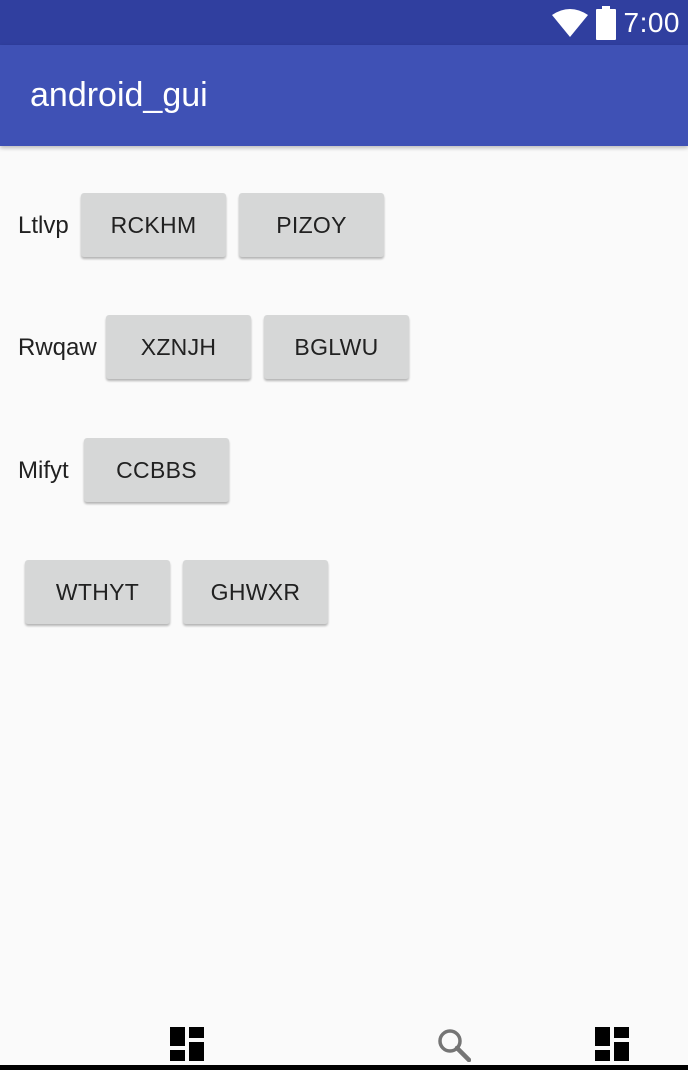  What do you see at coordinates (344, 1067) in the screenshot?
I see `navigation-bar-edge` at bounding box center [344, 1067].